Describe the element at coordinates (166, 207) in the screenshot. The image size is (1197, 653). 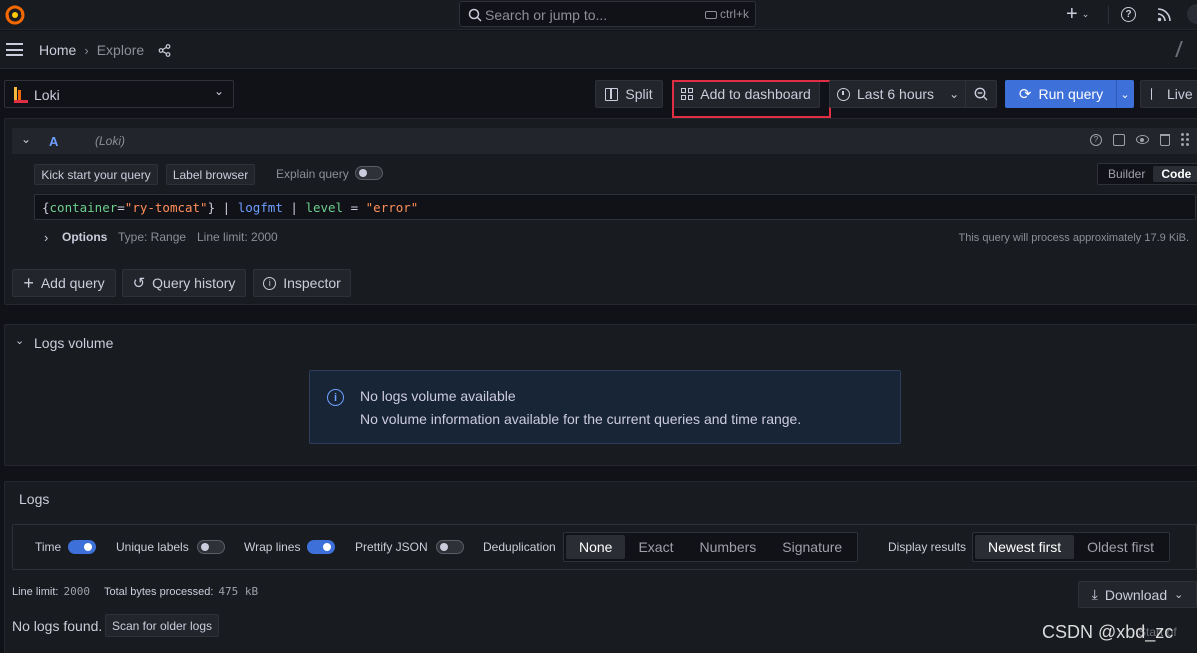
I see `query-token: "ry-tomcat"` at that location.